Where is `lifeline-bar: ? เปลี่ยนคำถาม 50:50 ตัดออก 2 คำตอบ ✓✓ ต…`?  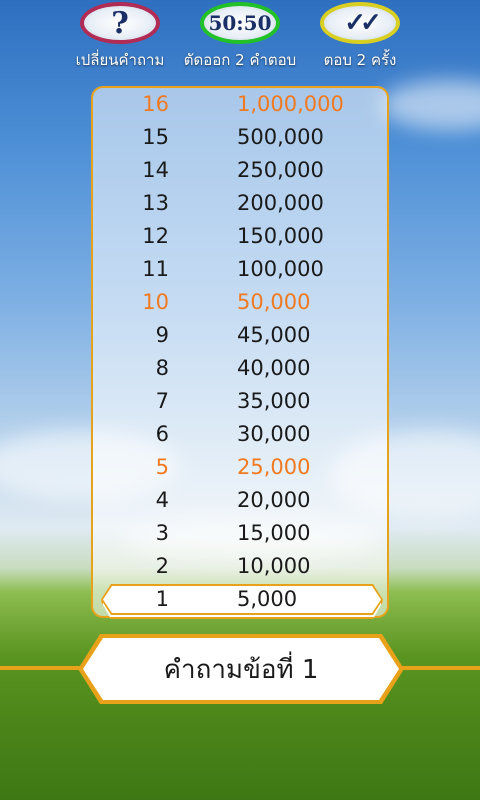
lifeline-bar: ? เปลี่ยนคำถาม 50:50 ตัดออก 2 คำตอบ ✓✓ ต… is located at coordinates (240, 38).